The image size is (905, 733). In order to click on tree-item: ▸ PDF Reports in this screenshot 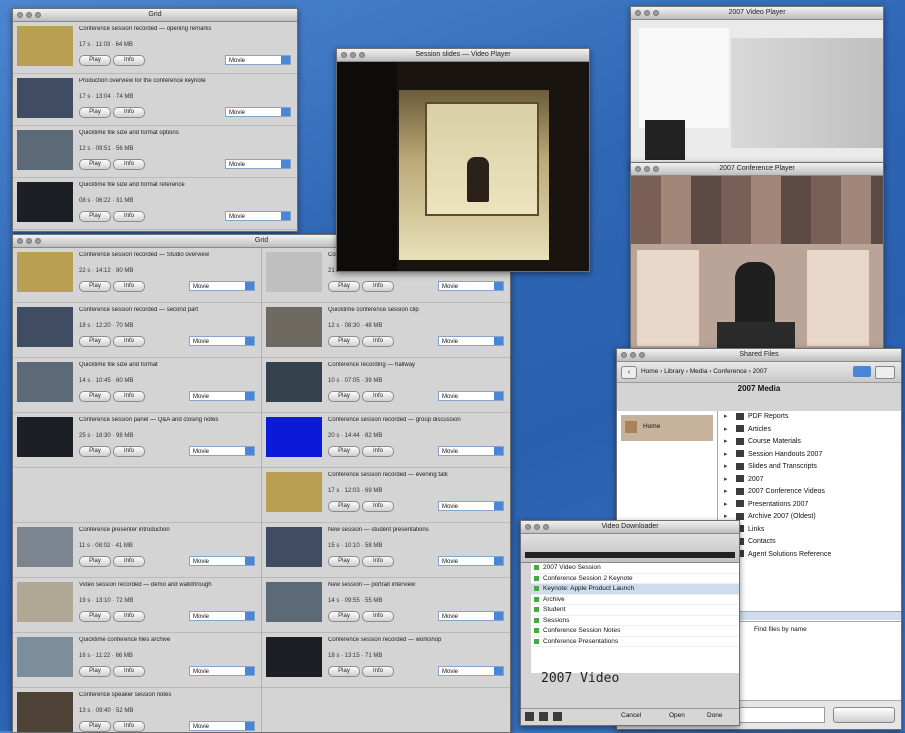, I will do `click(809, 417)`.